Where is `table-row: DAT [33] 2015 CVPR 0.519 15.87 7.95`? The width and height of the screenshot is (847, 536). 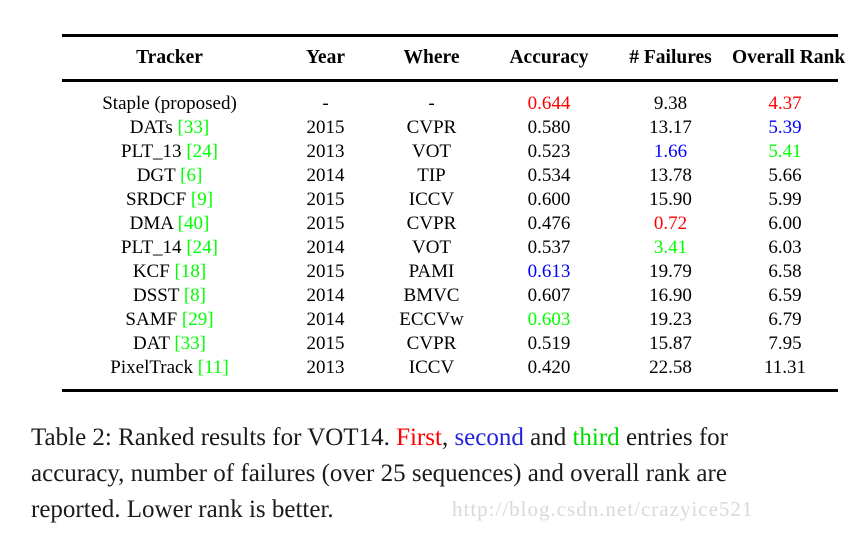
table-row: DAT [33] 2015 CVPR 0.519 15.87 7.95 is located at coordinates (450, 344).